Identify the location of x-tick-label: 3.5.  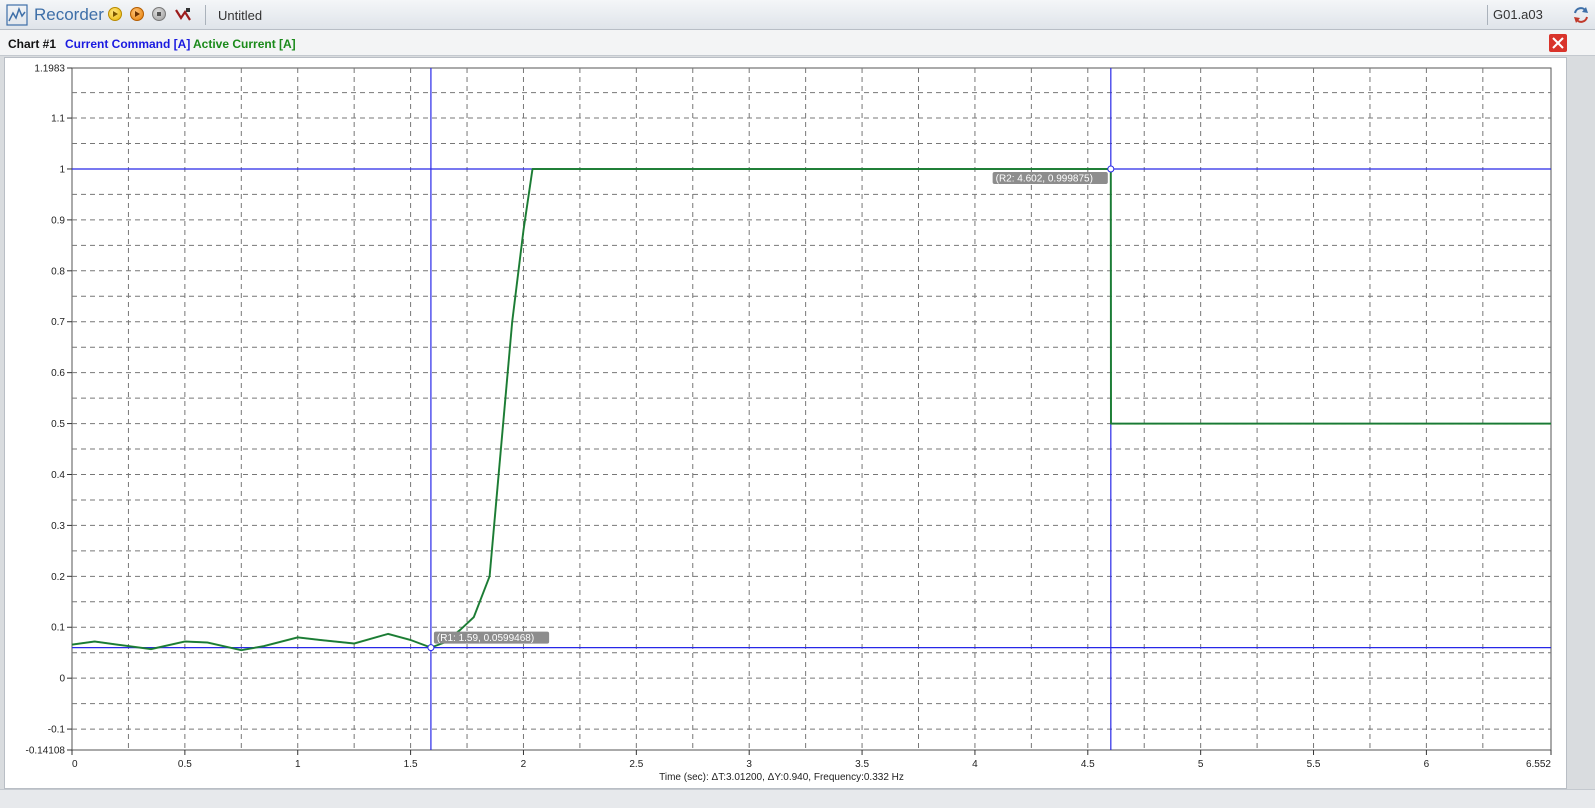
(862, 764).